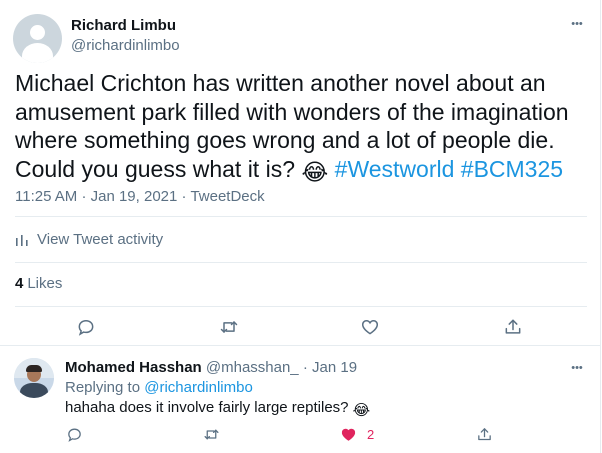 This screenshot has width=602, height=453. What do you see at coordinates (46, 196) in the screenshot?
I see `tweet-time: 11:25 AM` at bounding box center [46, 196].